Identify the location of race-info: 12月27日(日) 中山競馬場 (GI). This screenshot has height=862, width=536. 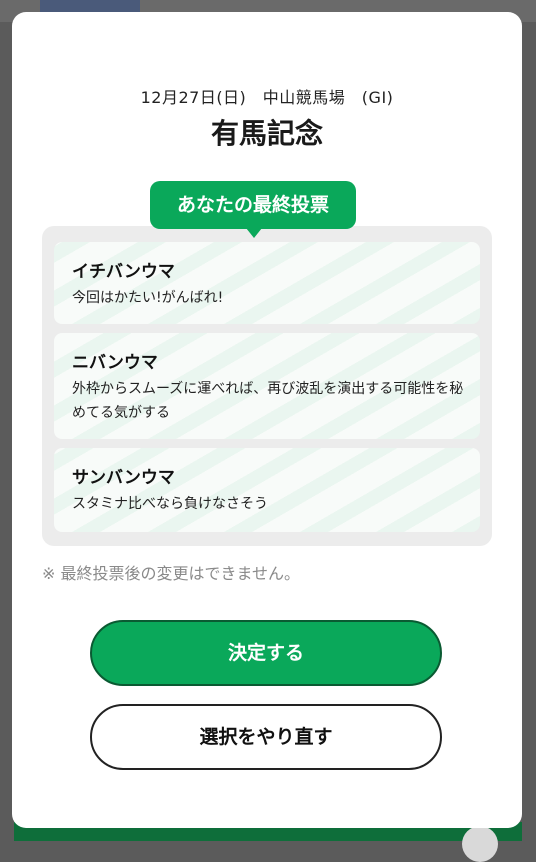
(267, 97).